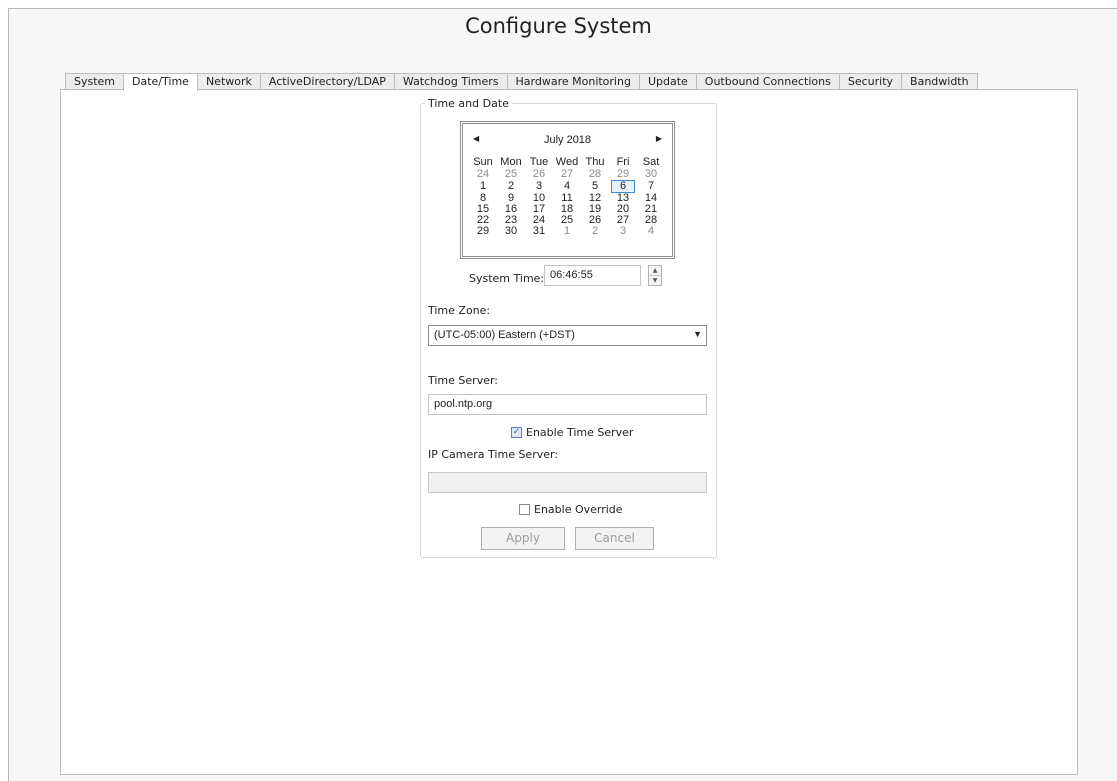  What do you see at coordinates (459, 310) in the screenshot?
I see `time-zone-label: Time Zone:` at bounding box center [459, 310].